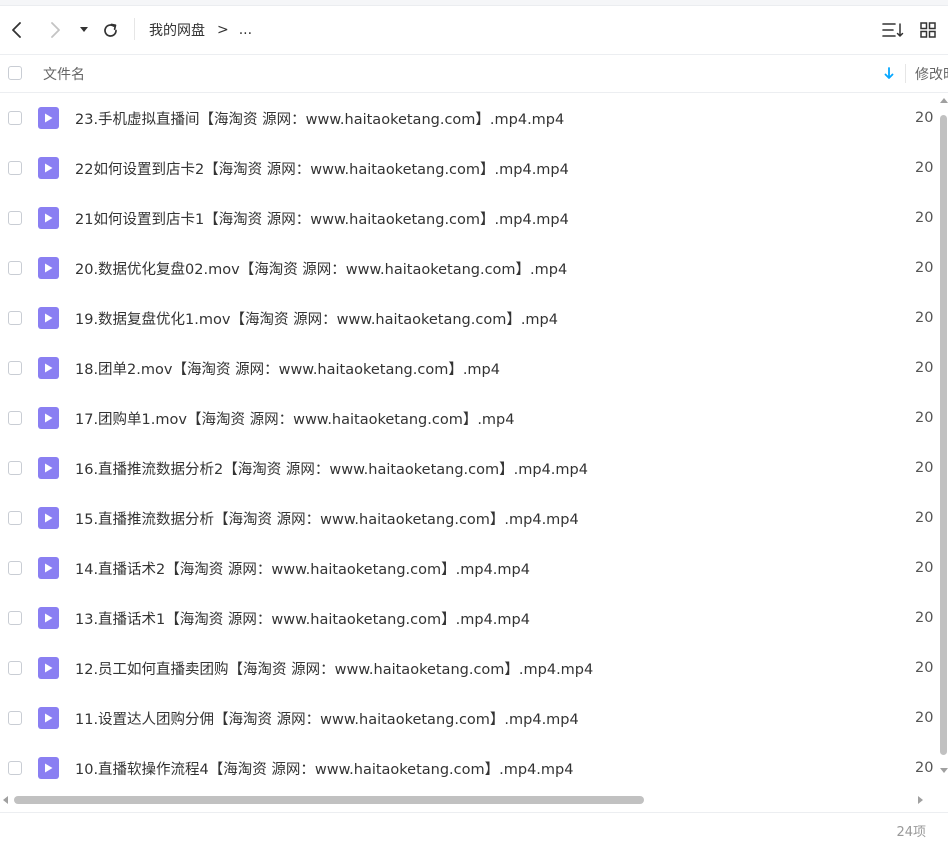 This screenshot has width=948, height=847. What do you see at coordinates (889, 75) in the screenshot?
I see `sort-desc-icon` at bounding box center [889, 75].